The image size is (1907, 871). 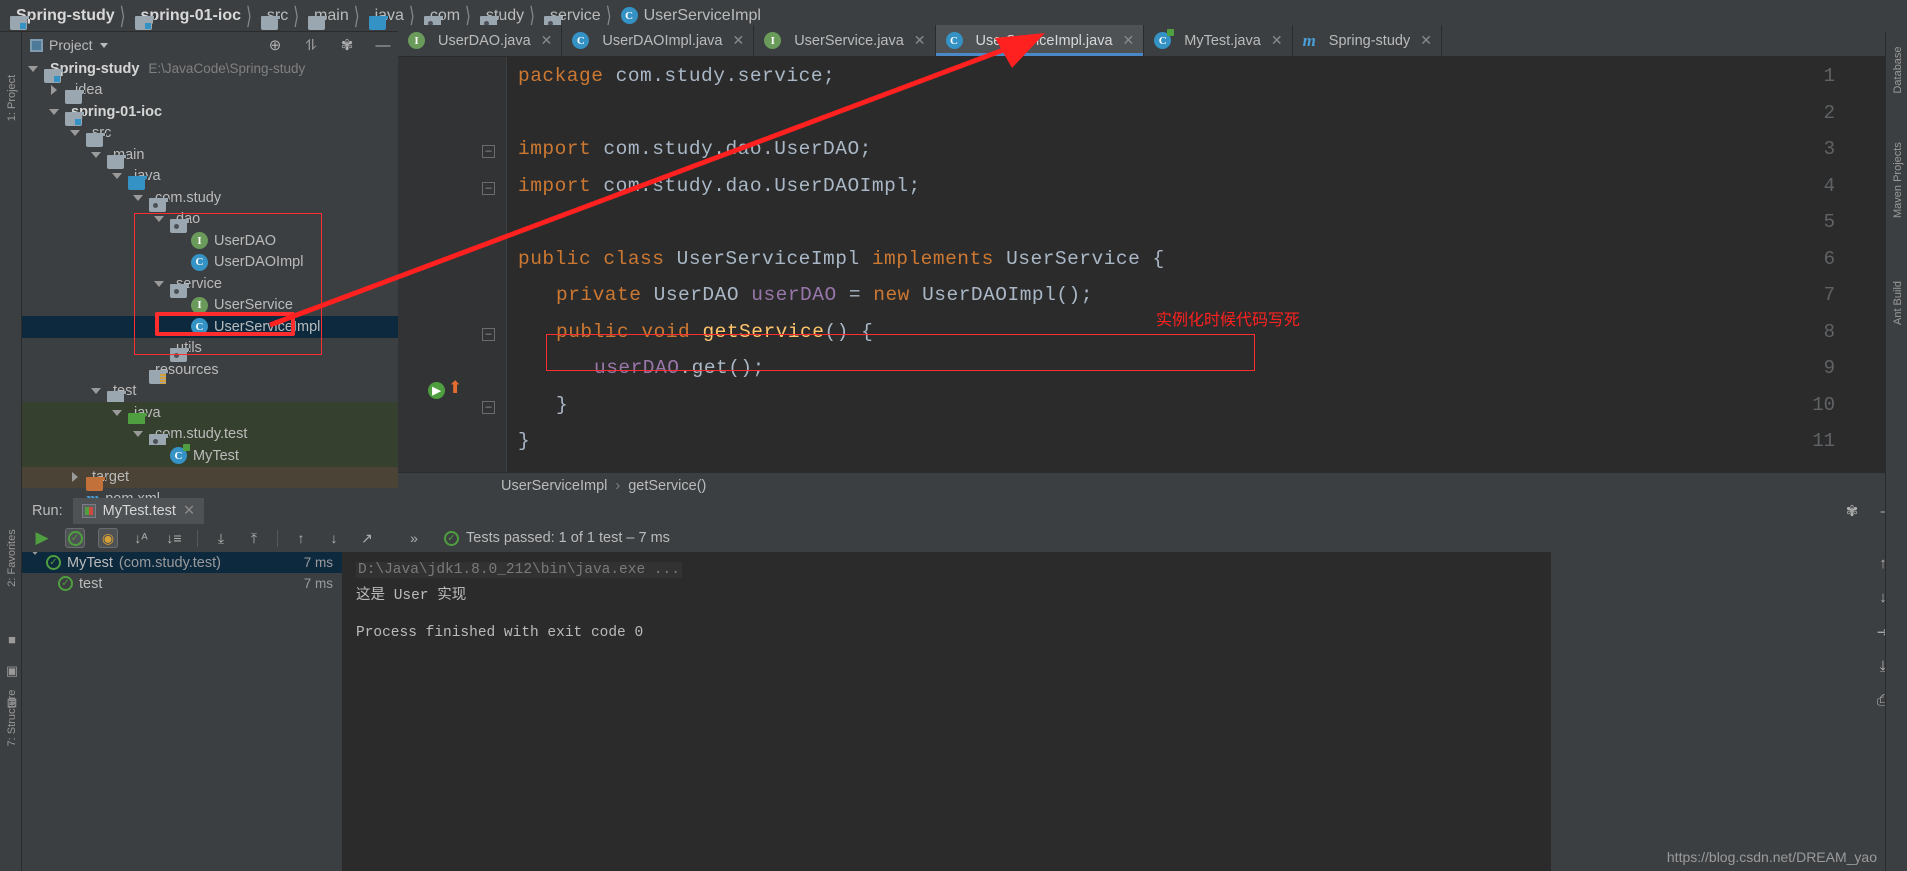 I want to click on test-results-tree: ✓ MyTest (com.study.test) 7 ms ✓ test 7 ms, so click(x=182, y=711).